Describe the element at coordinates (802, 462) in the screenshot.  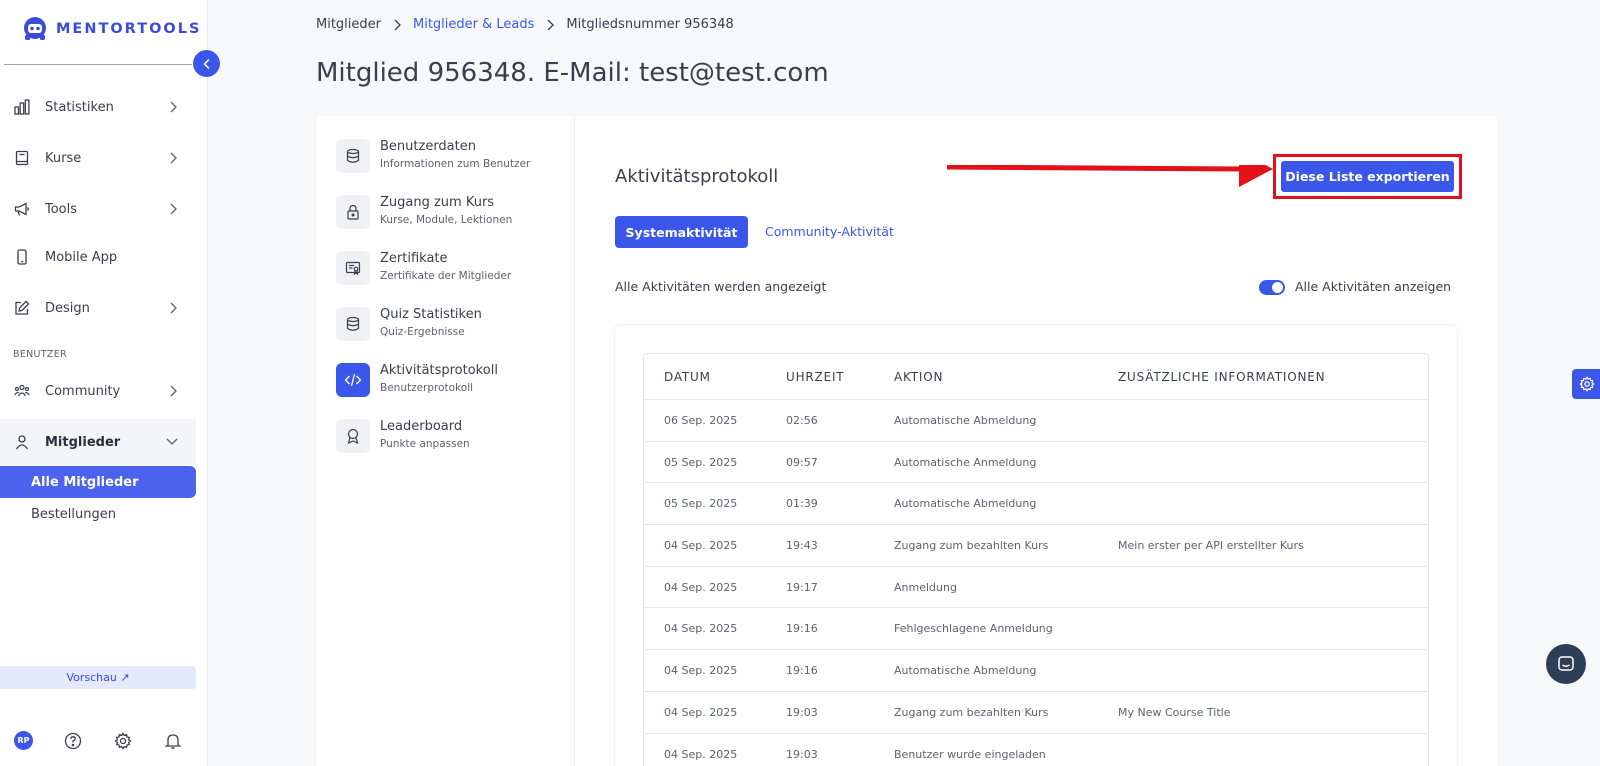
I see `cell-time: 09:57` at that location.